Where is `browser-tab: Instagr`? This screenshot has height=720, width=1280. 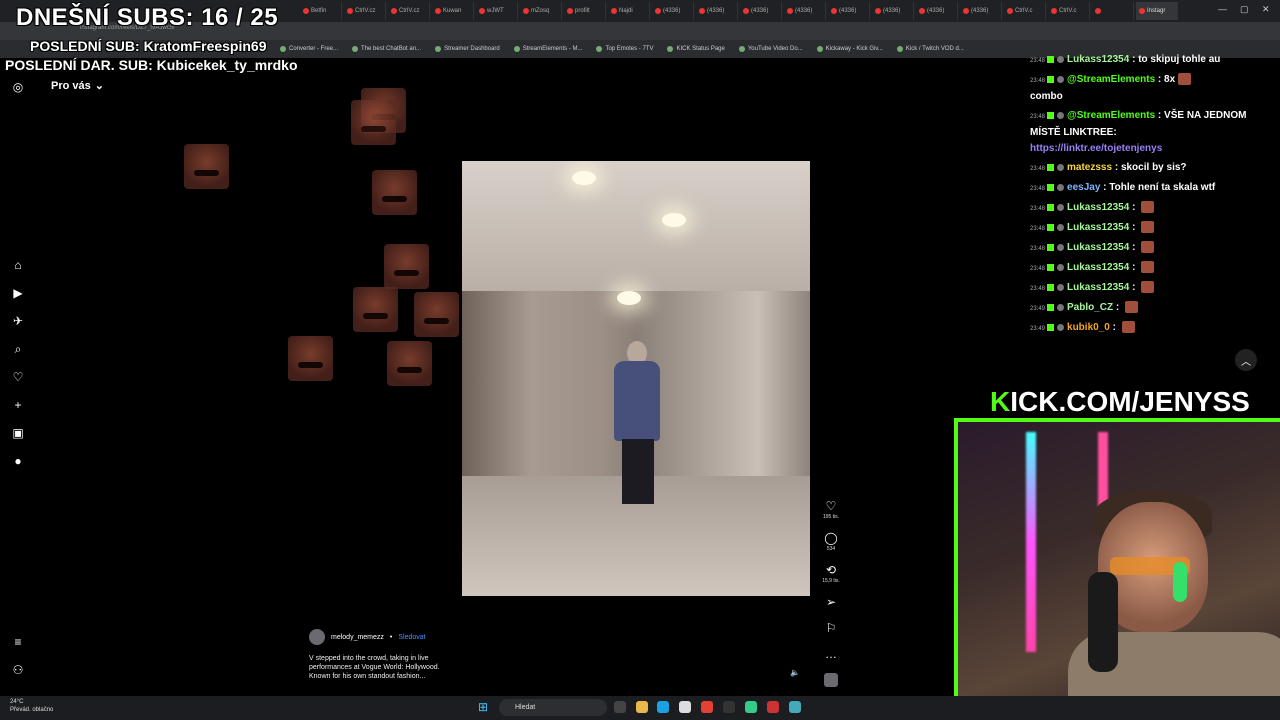
browser-tab: Instagr is located at coordinates (1157, 11).